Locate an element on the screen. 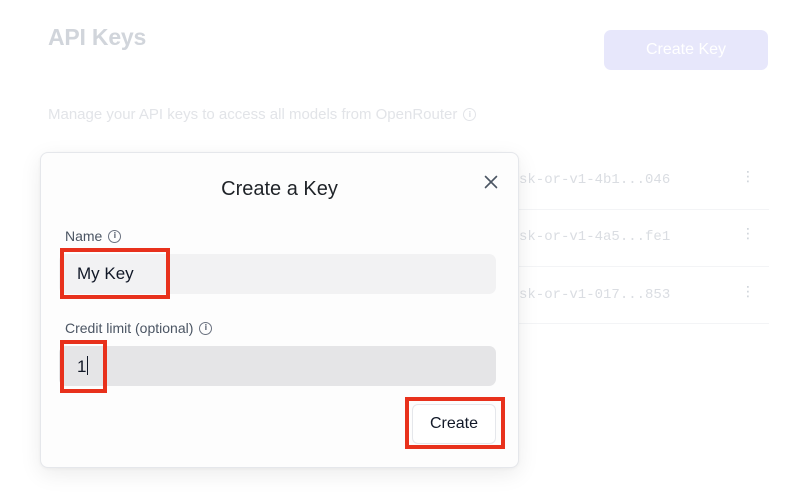 This screenshot has height=494, width=797. api-key-row: sk-or-v1-4a5...fe1 ⋮ is located at coordinates (644, 238).